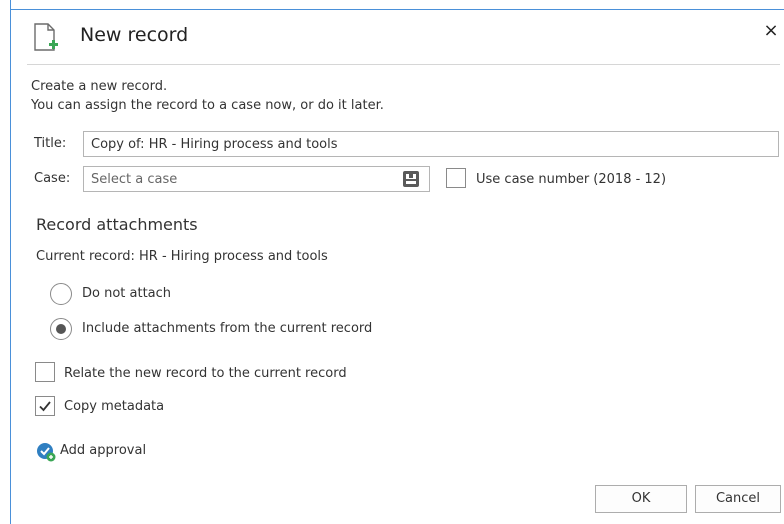 The width and height of the screenshot is (784, 524). Describe the element at coordinates (114, 406) in the screenshot. I see `copy-metadata-label: Copy metadata` at that location.